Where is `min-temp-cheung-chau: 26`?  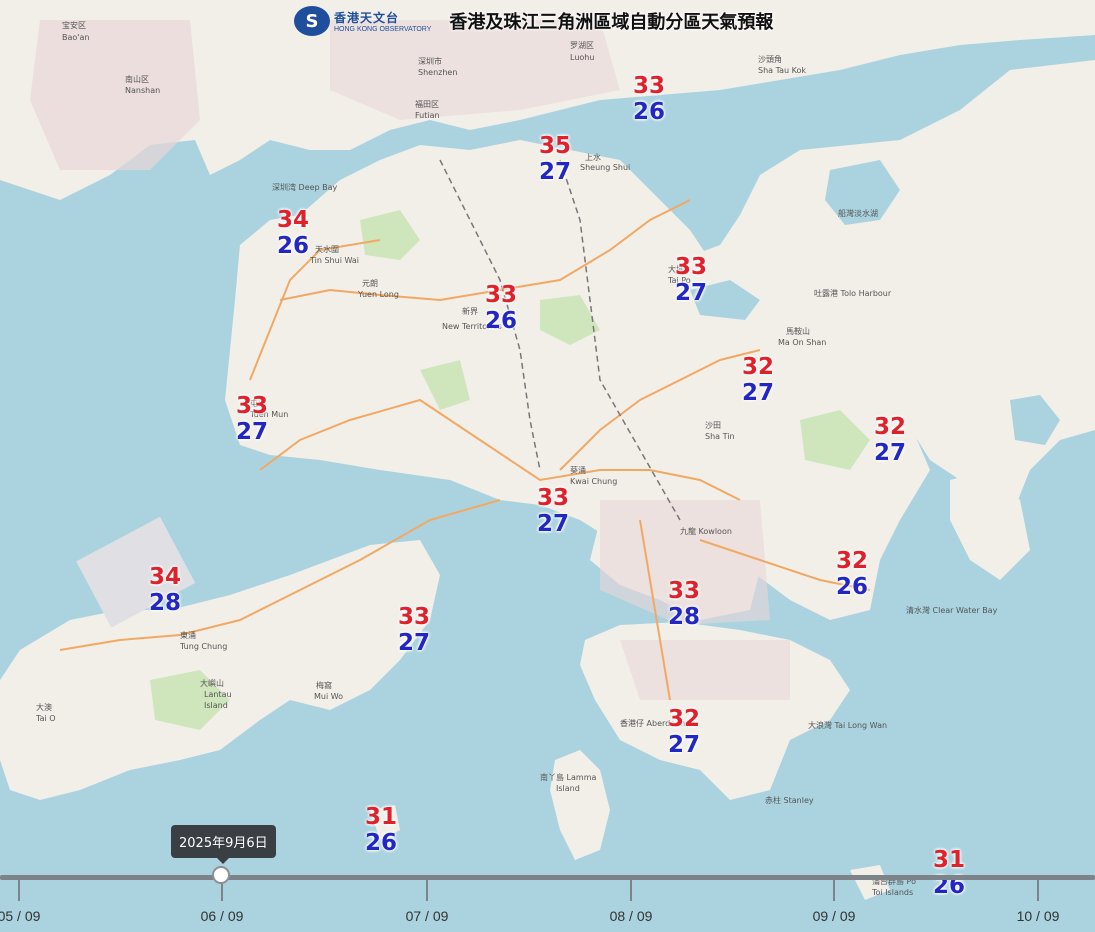 min-temp-cheung-chau: 26 is located at coordinates (380, 843).